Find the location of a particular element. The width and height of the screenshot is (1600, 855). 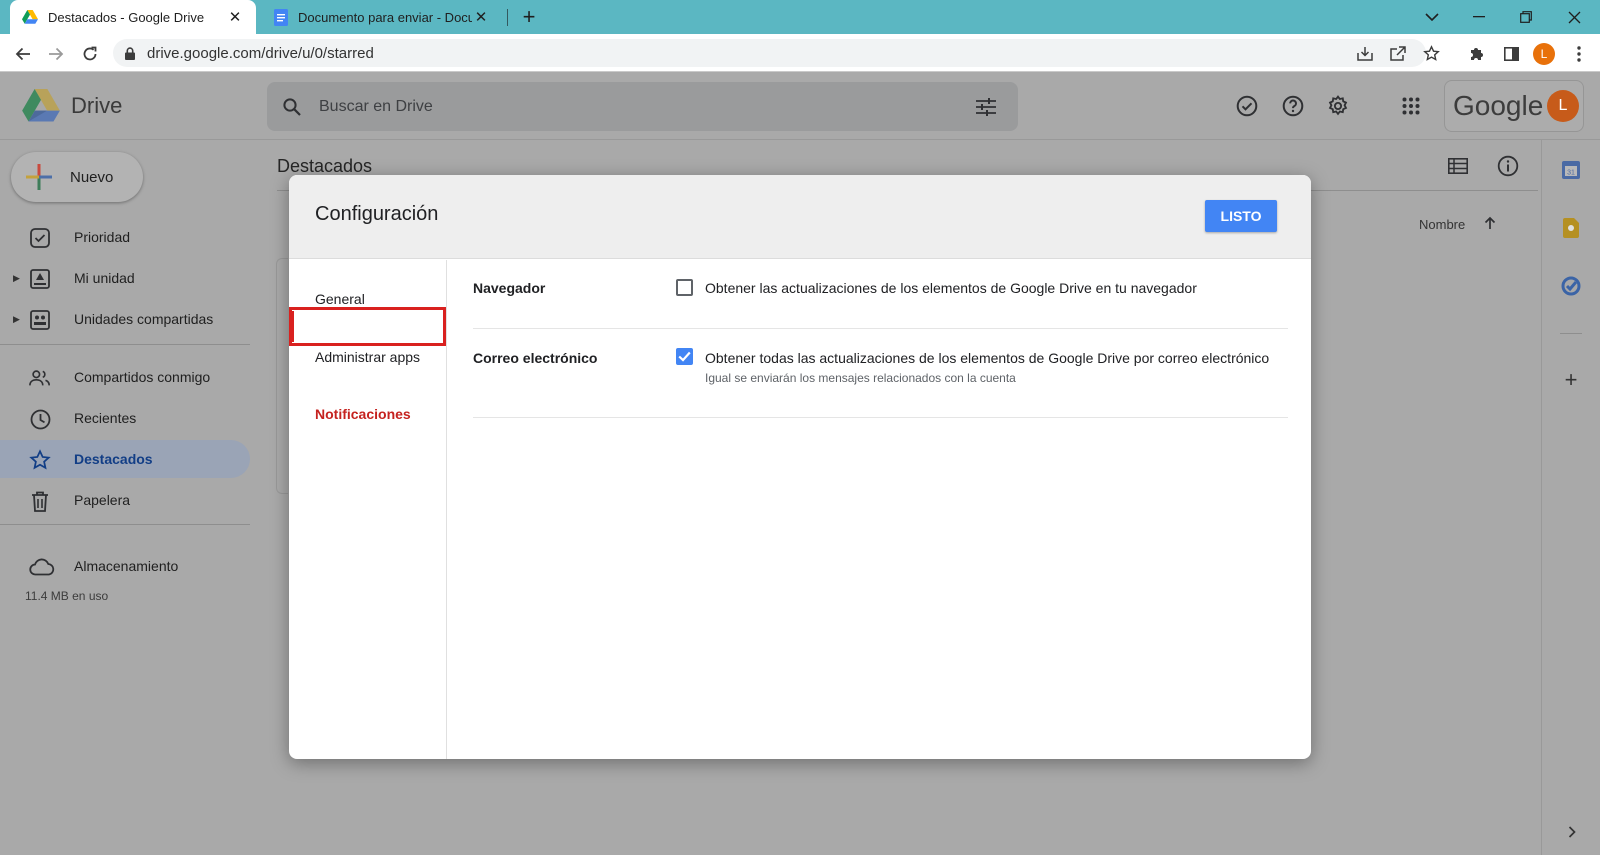

tasks-icon is located at coordinates (1571, 286).